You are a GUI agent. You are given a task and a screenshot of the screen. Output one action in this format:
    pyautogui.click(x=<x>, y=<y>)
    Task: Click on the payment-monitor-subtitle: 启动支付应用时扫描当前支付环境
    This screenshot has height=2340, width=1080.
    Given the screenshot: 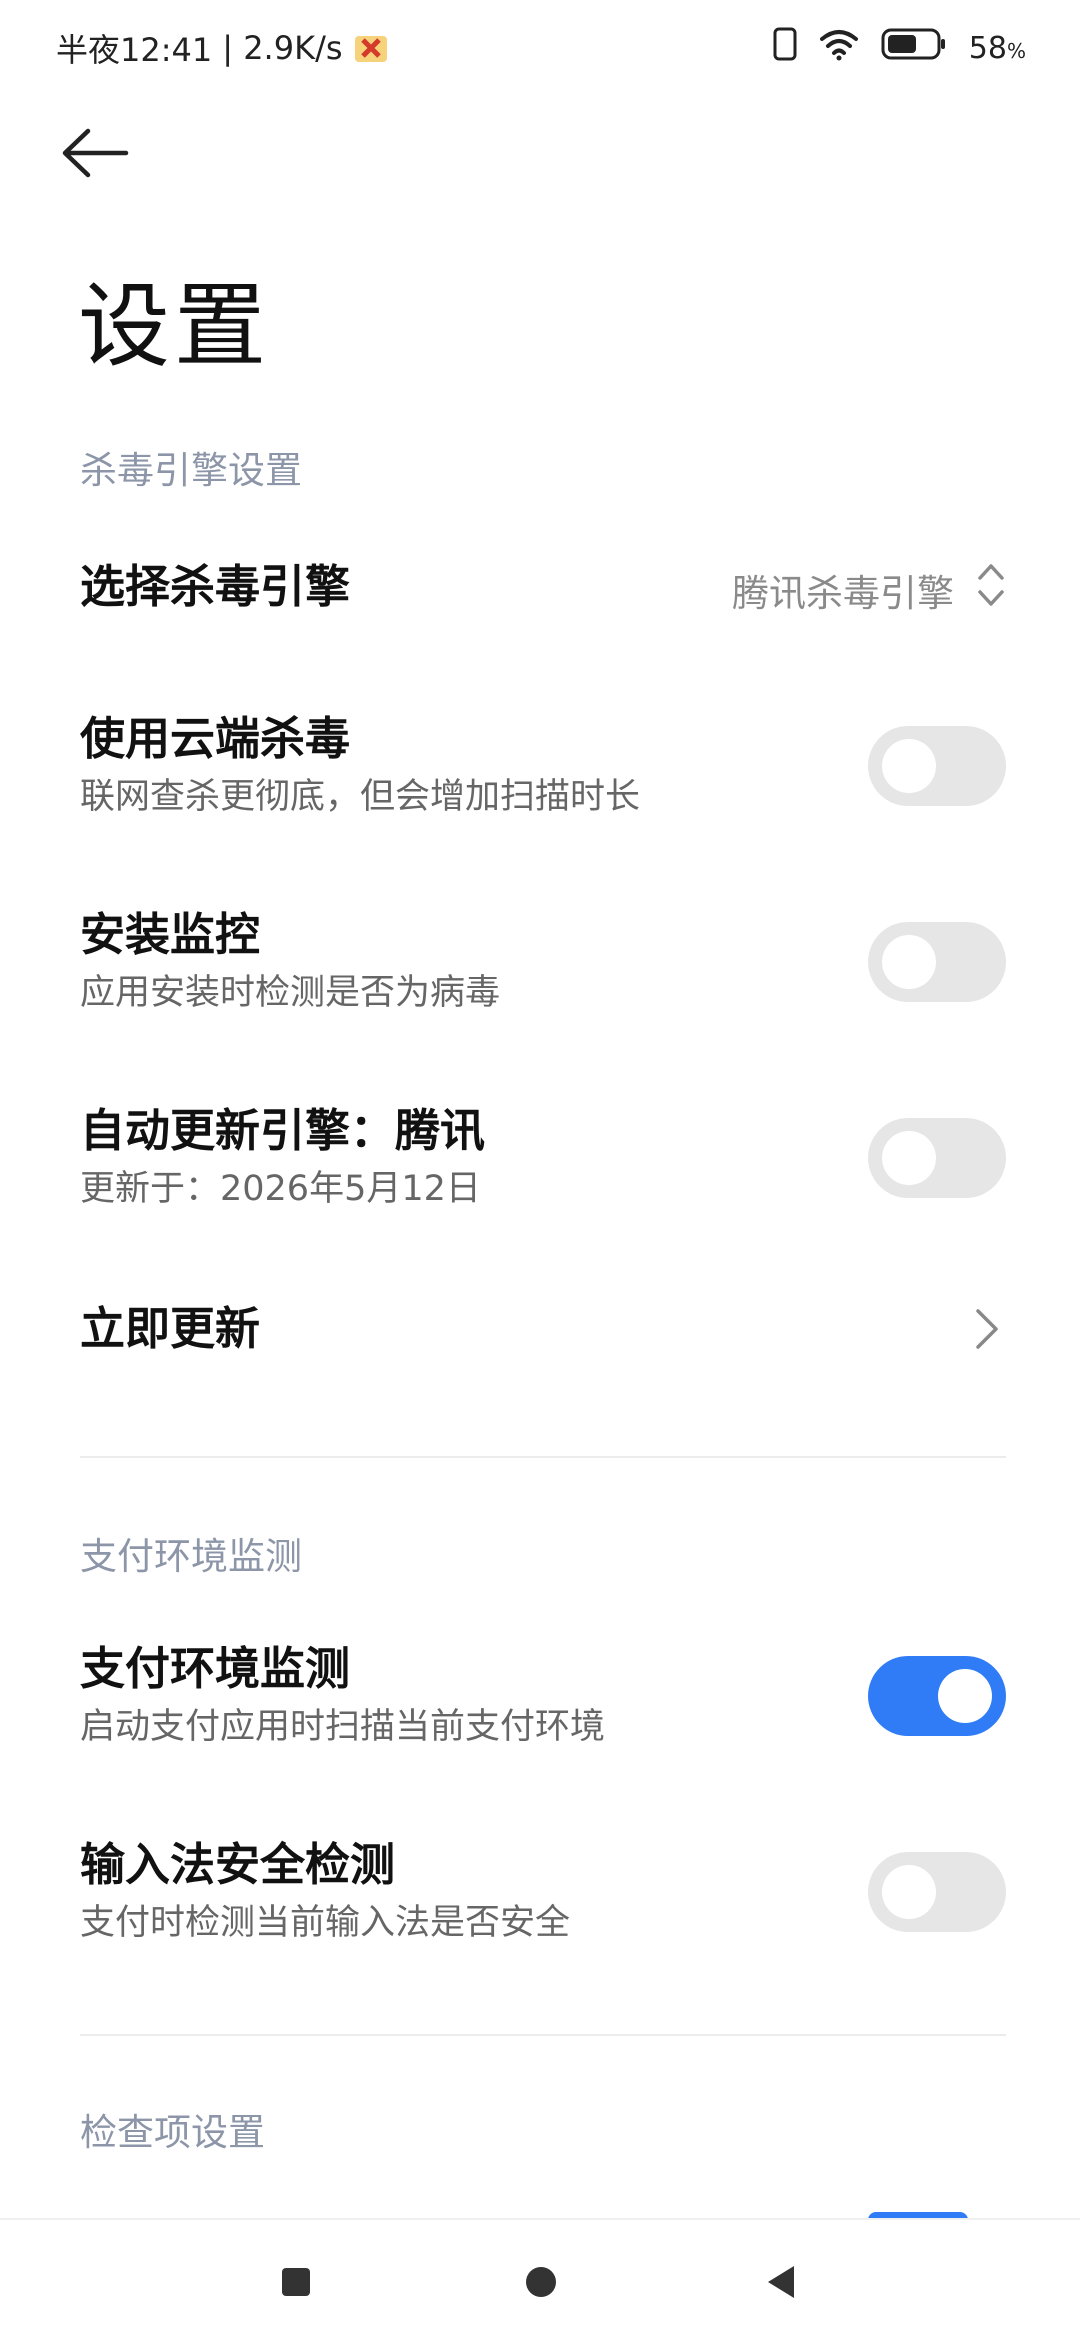 What is the action you would take?
    pyautogui.click(x=343, y=1727)
    